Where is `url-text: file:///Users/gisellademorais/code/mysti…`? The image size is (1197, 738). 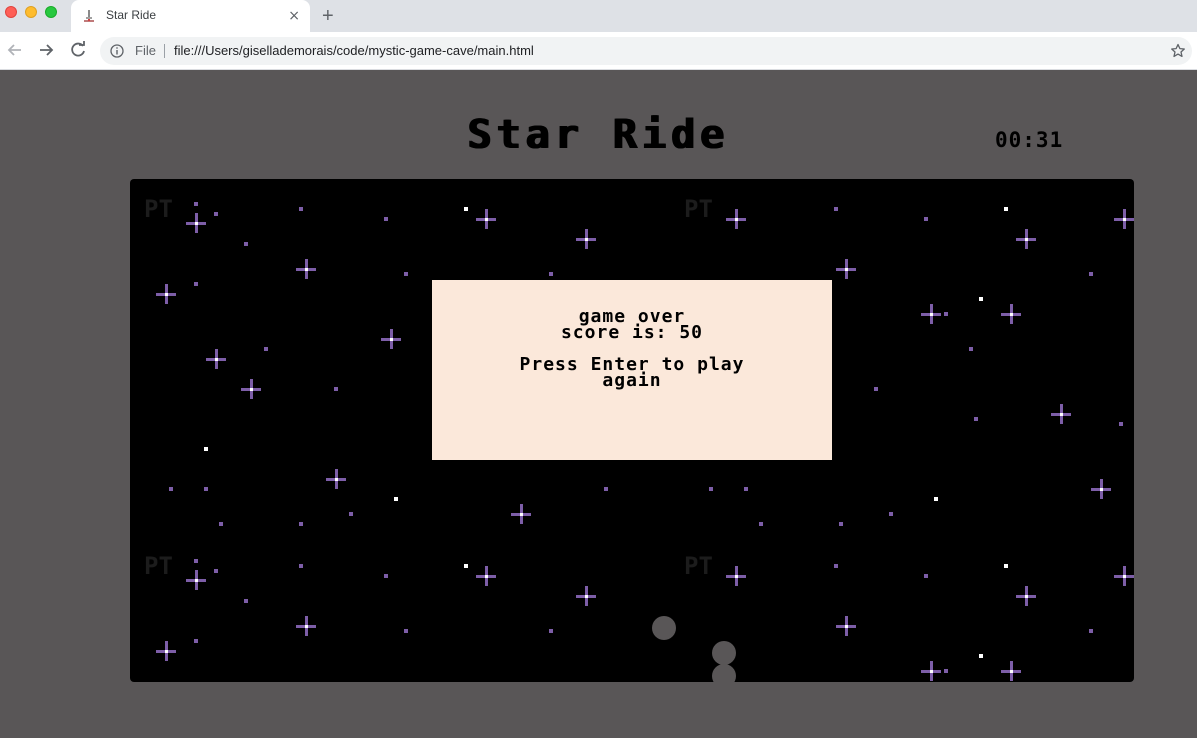 url-text: file:///Users/gisellademorais/code/mysti… is located at coordinates (354, 50).